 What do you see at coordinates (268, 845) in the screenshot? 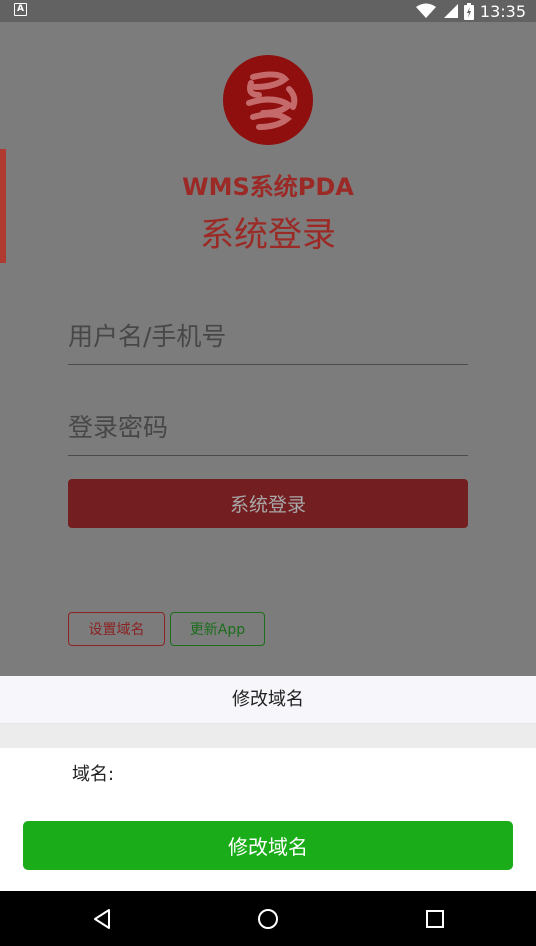
I see `edit-domain-button: 修改域名` at bounding box center [268, 845].